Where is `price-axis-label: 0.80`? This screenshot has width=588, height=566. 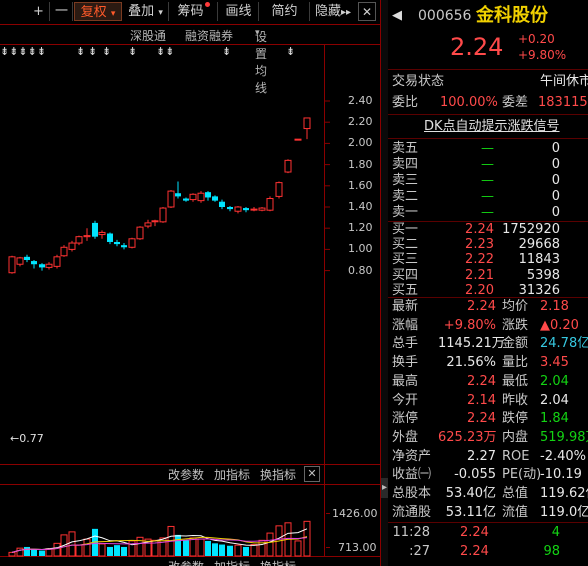 price-axis-label: 0.80 is located at coordinates (360, 270).